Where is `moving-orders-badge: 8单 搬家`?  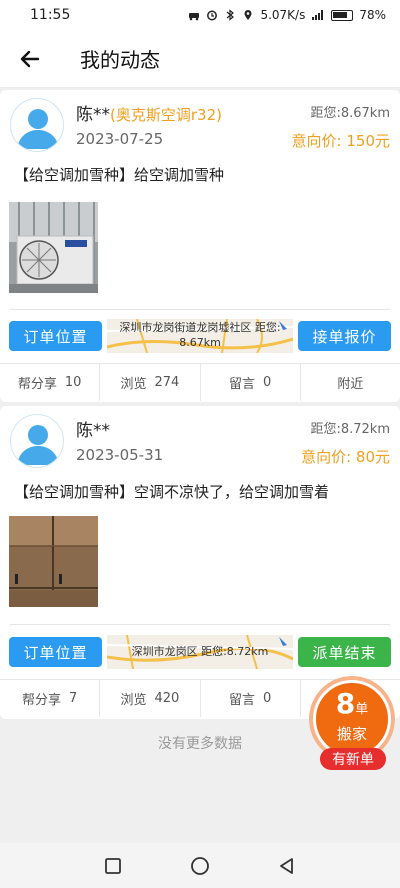
moving-orders-badge: 8单 搬家 is located at coordinates (352, 719).